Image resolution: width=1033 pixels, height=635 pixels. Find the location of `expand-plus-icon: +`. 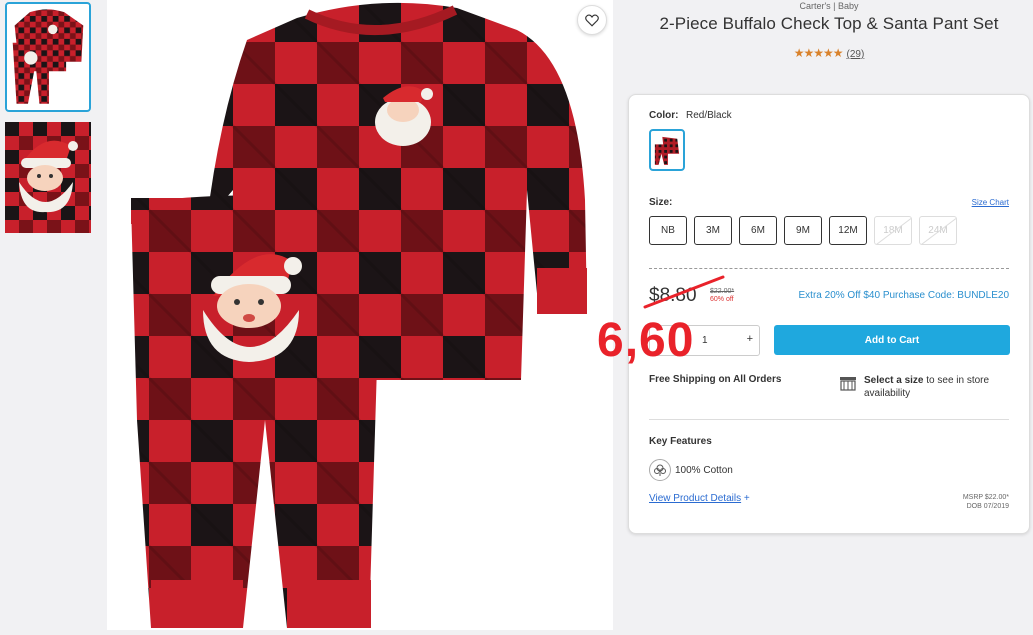

expand-plus-icon: + is located at coordinates (747, 498).